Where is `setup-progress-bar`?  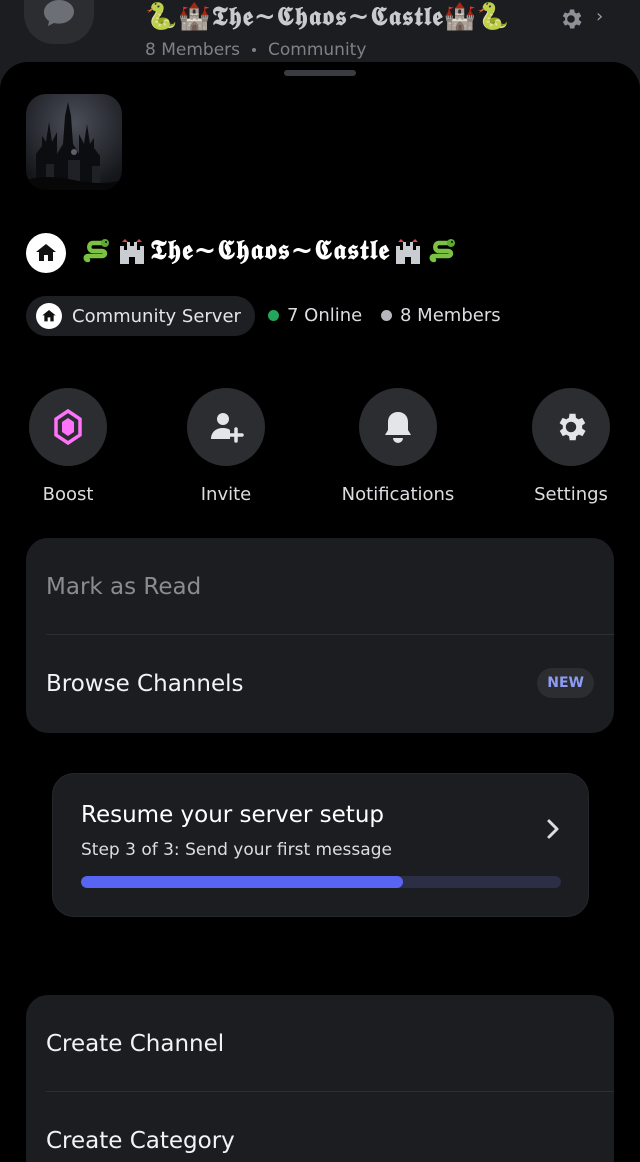
setup-progress-bar is located at coordinates (321, 882).